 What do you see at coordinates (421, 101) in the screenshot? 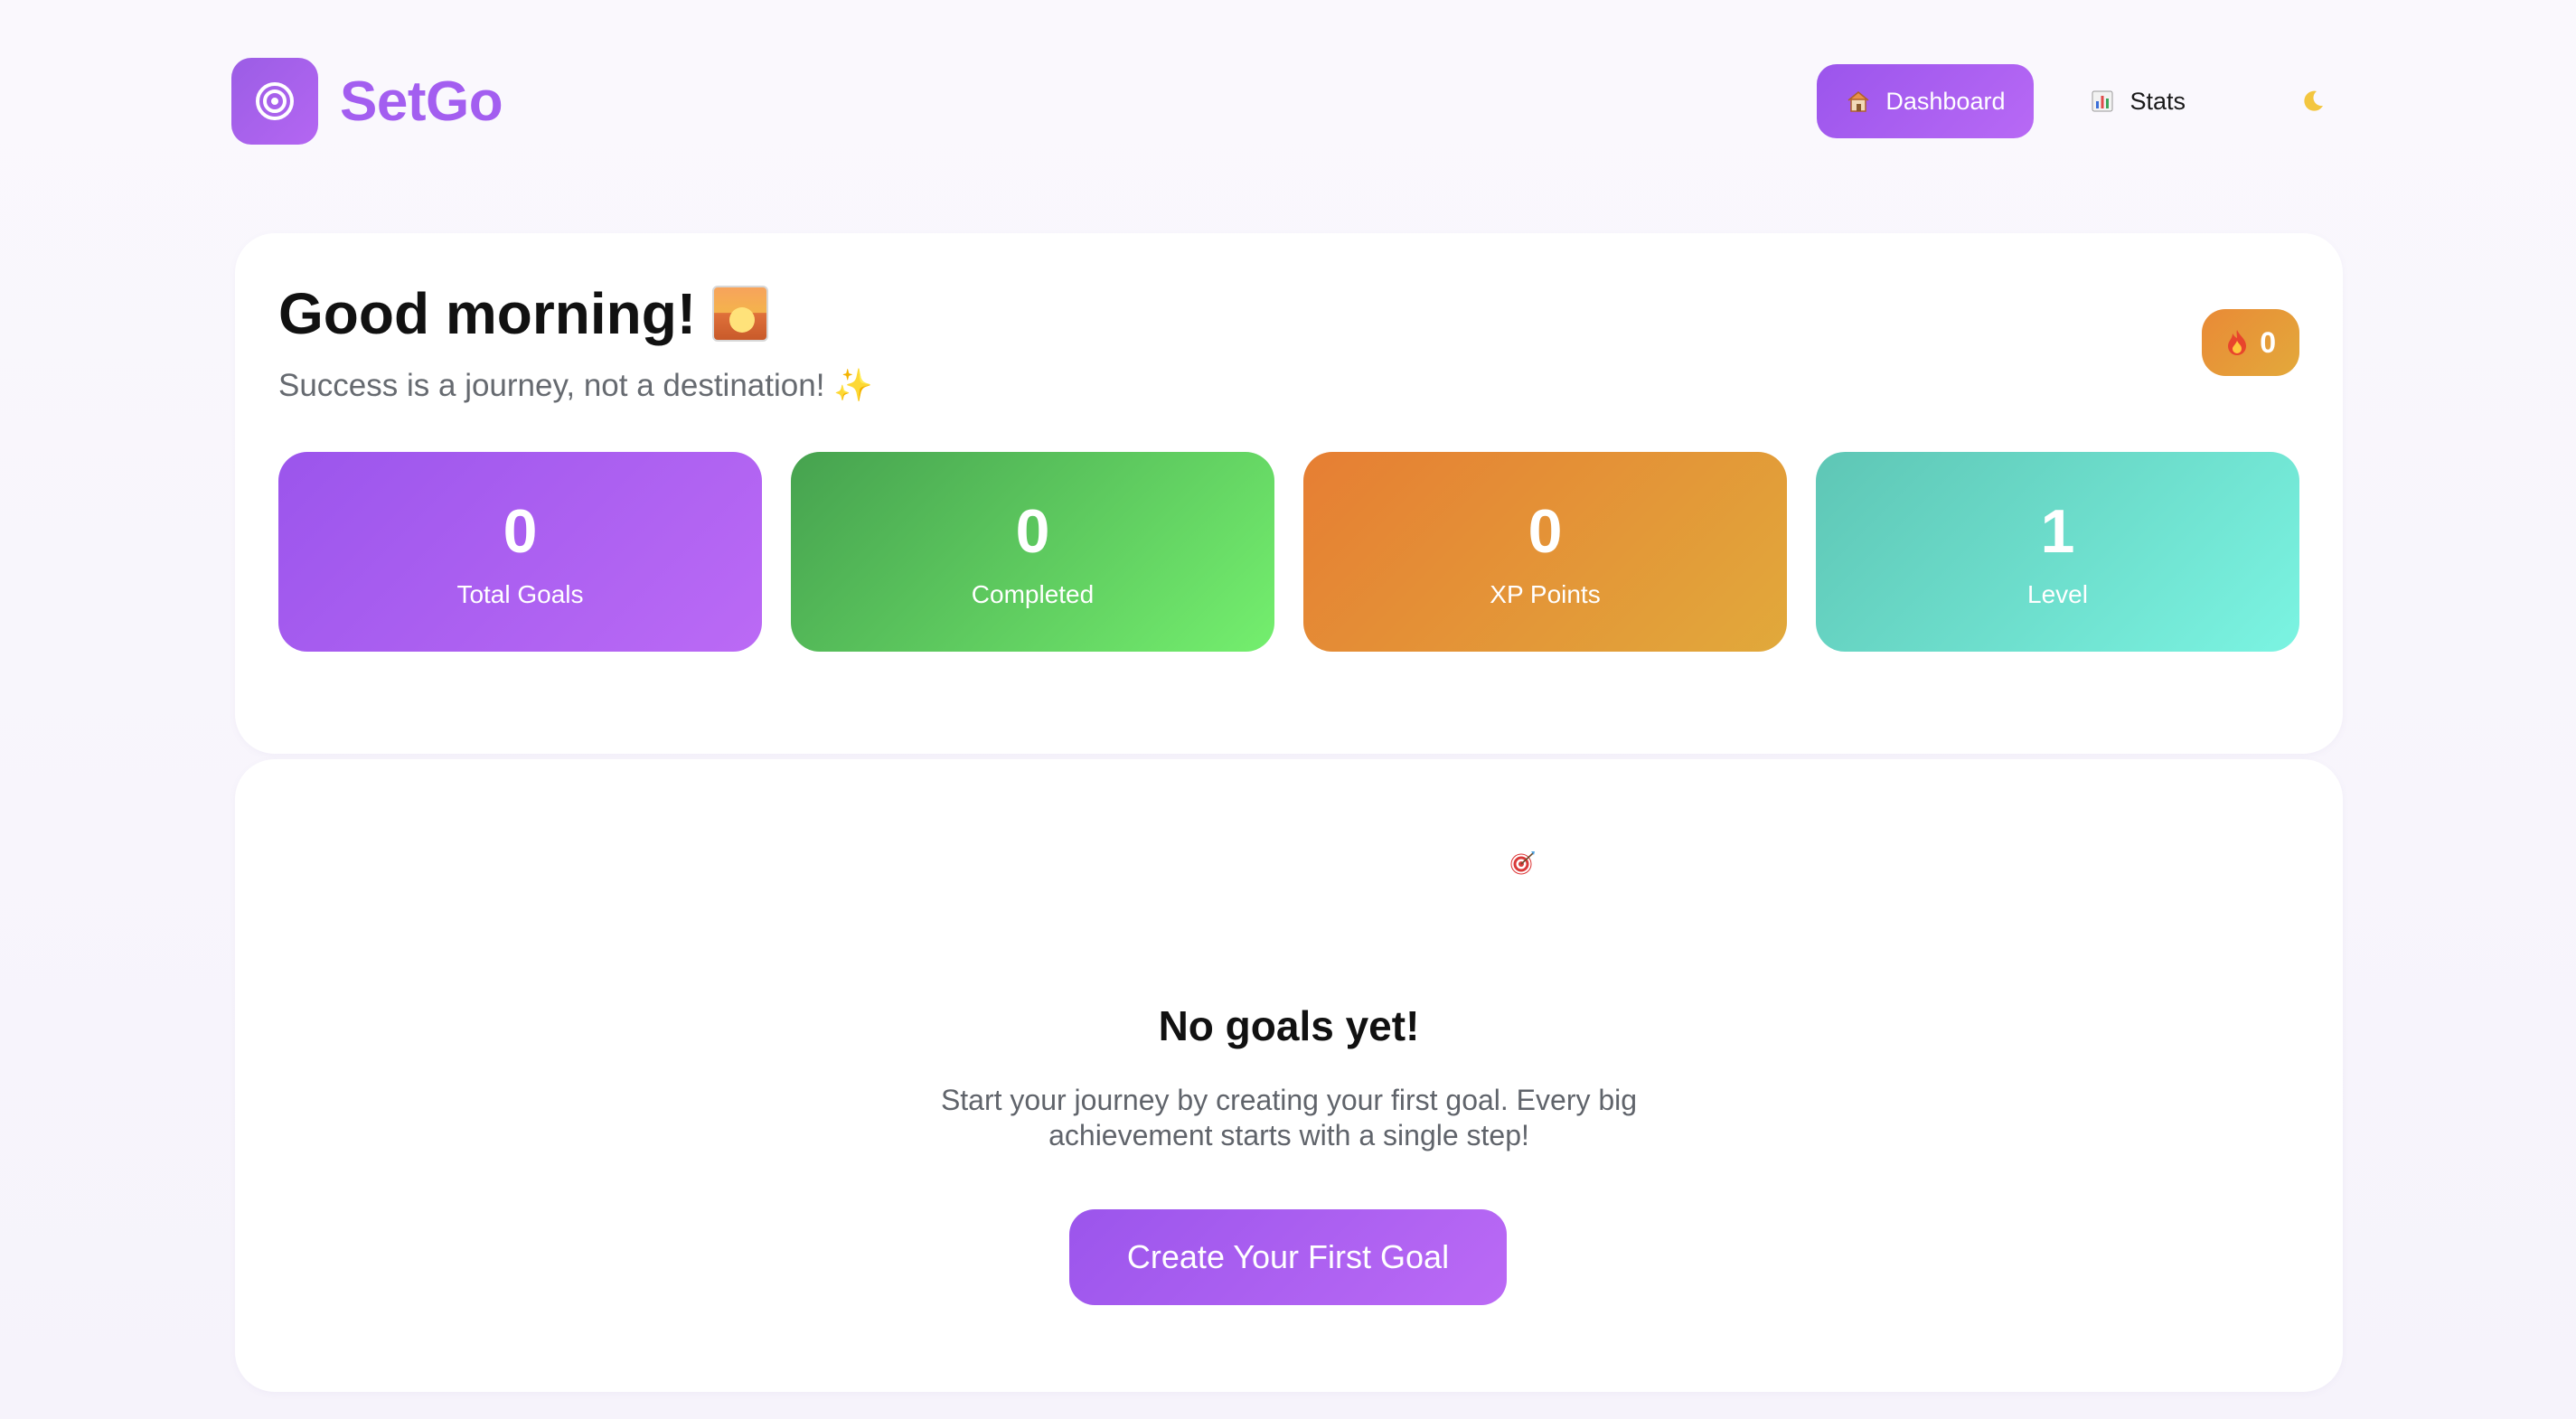
I see `brand-name: SetGo` at bounding box center [421, 101].